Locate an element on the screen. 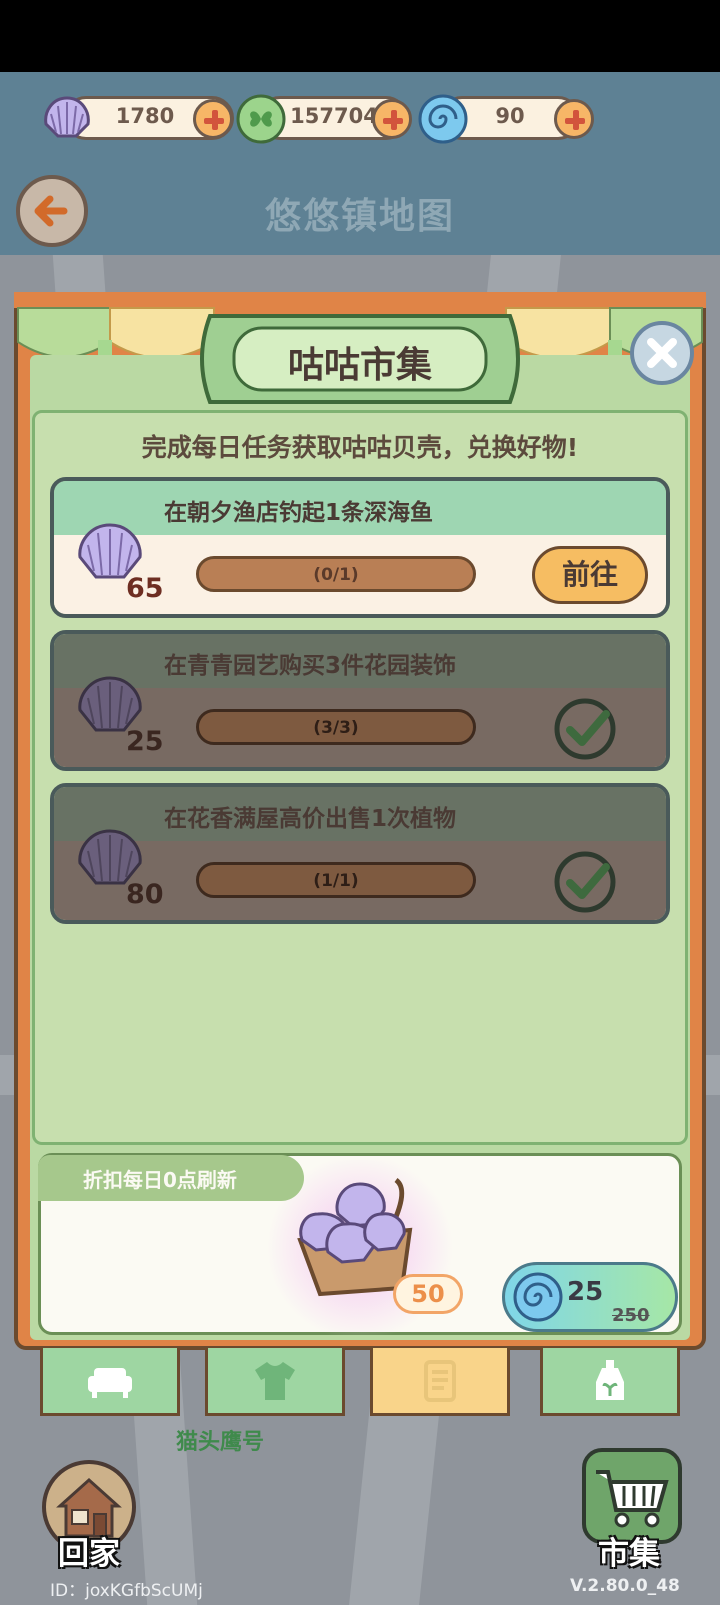  scroll-icon is located at coordinates (440, 1381).